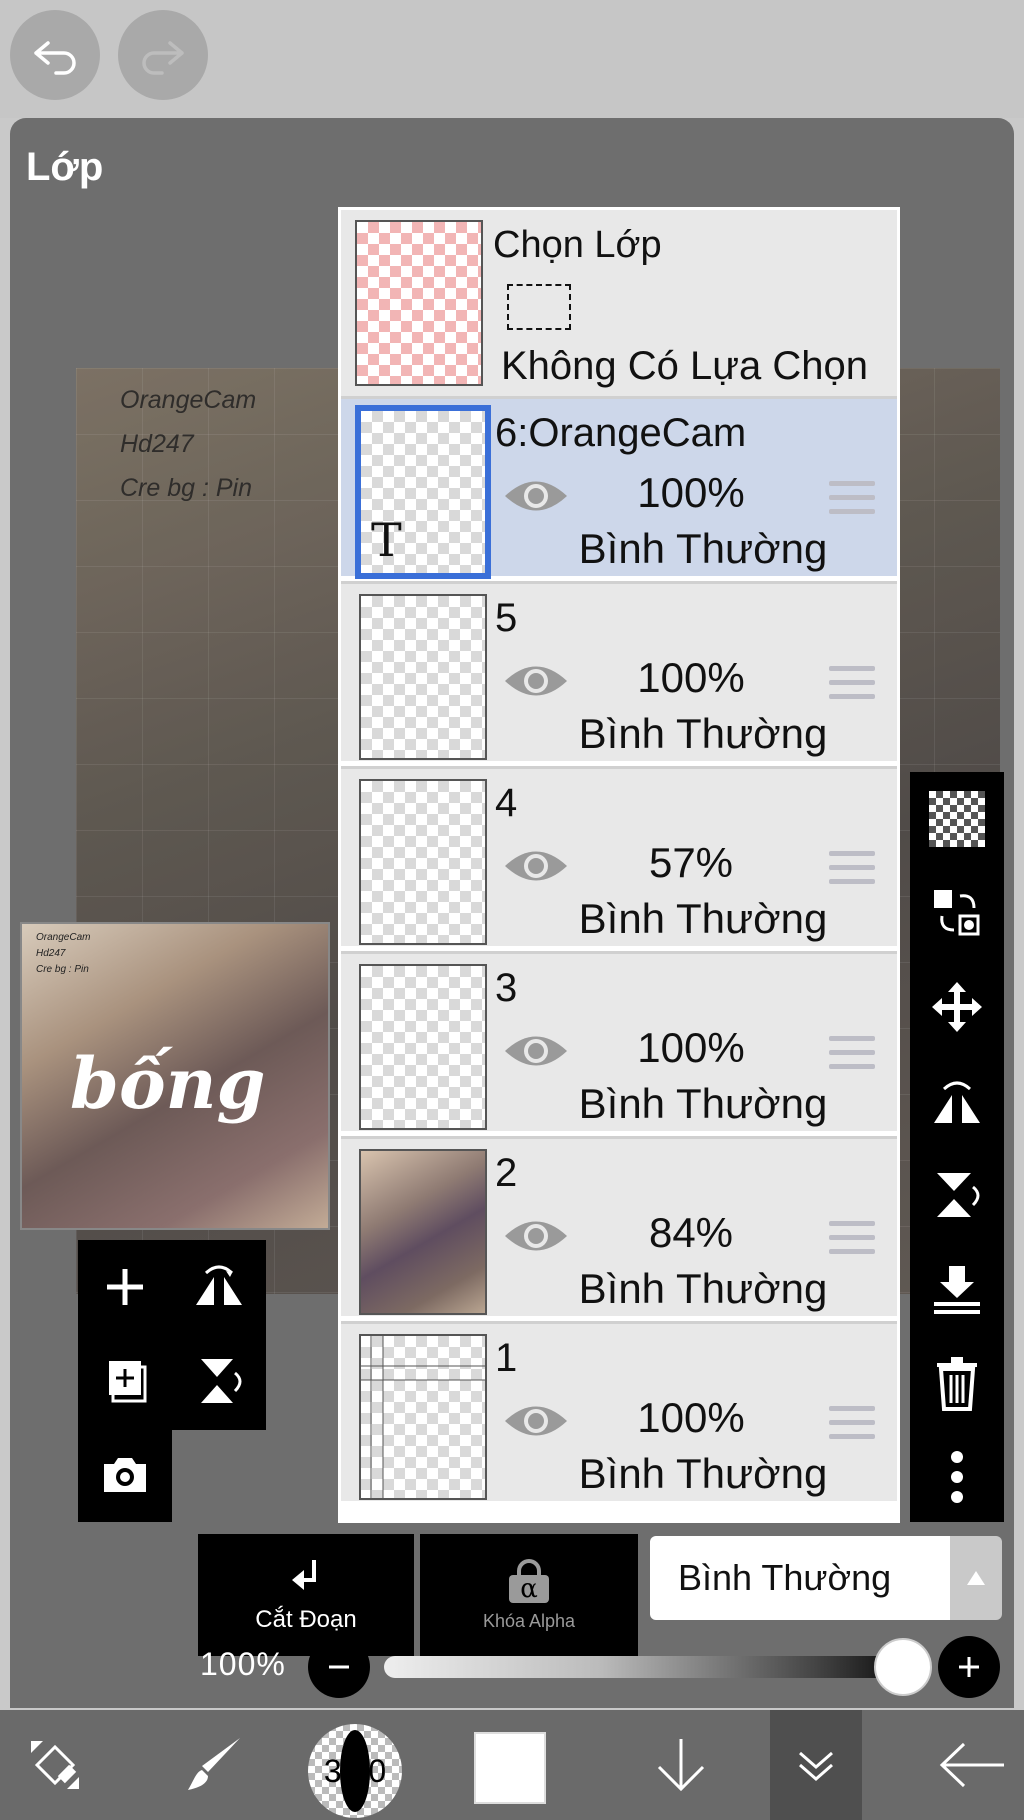 This screenshot has height=1820, width=1024. I want to click on add-layer-copy-button, so click(125, 1381).